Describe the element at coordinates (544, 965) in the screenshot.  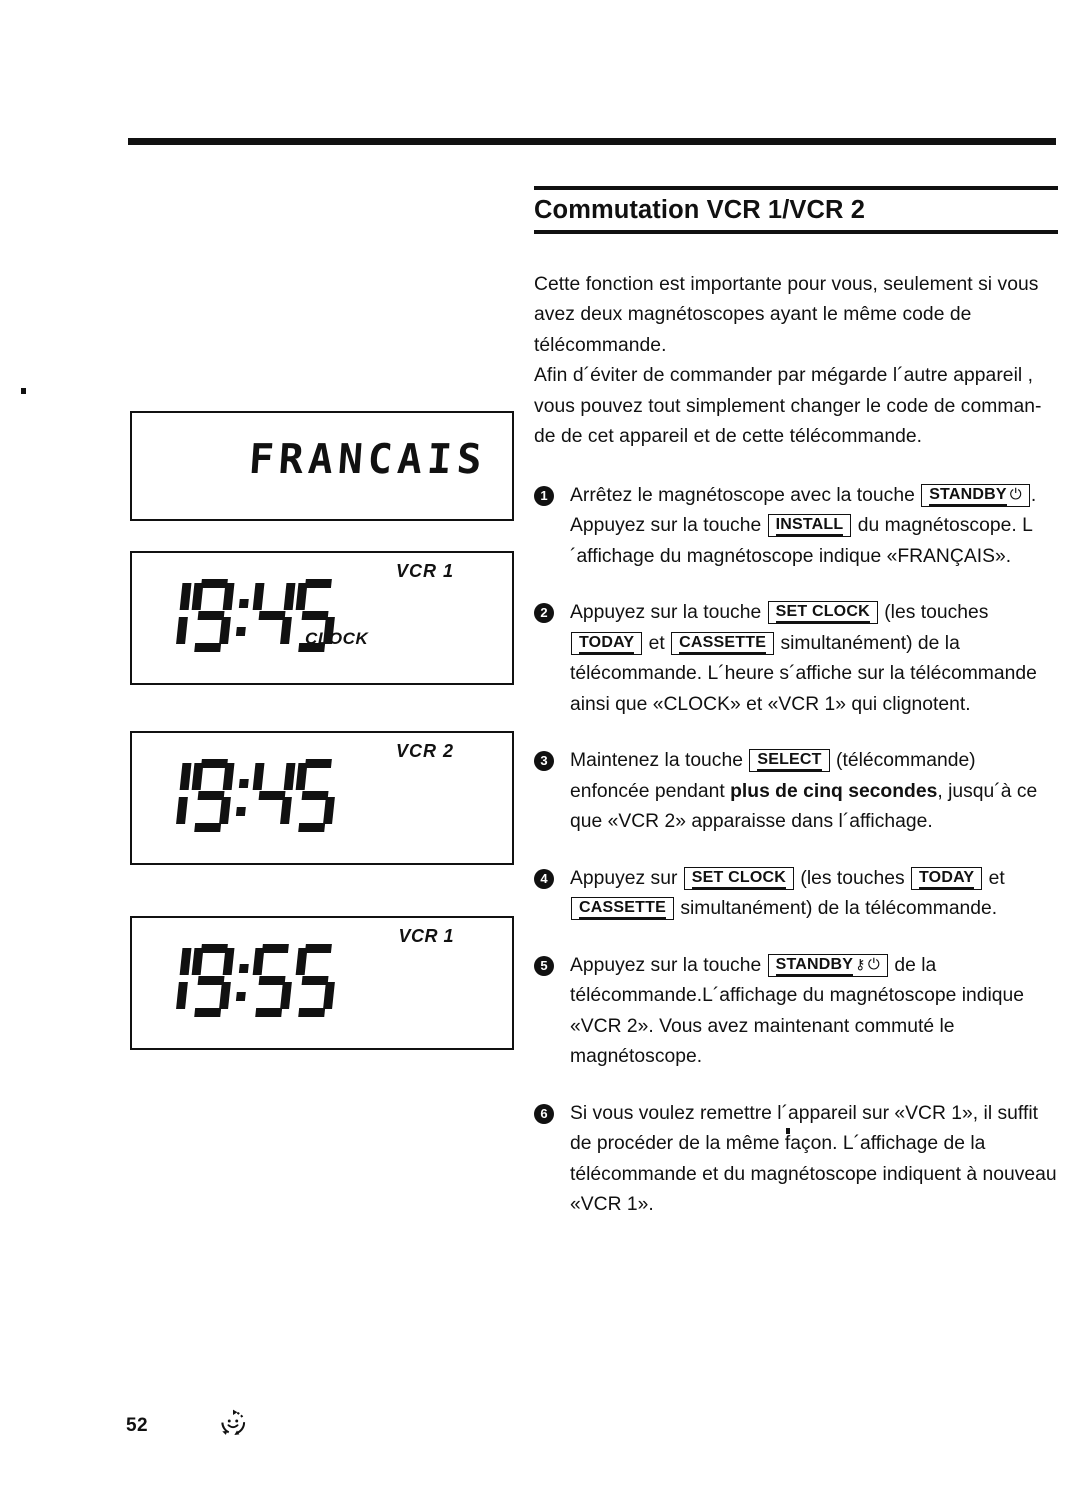
I see `step-number-badge: 5` at that location.